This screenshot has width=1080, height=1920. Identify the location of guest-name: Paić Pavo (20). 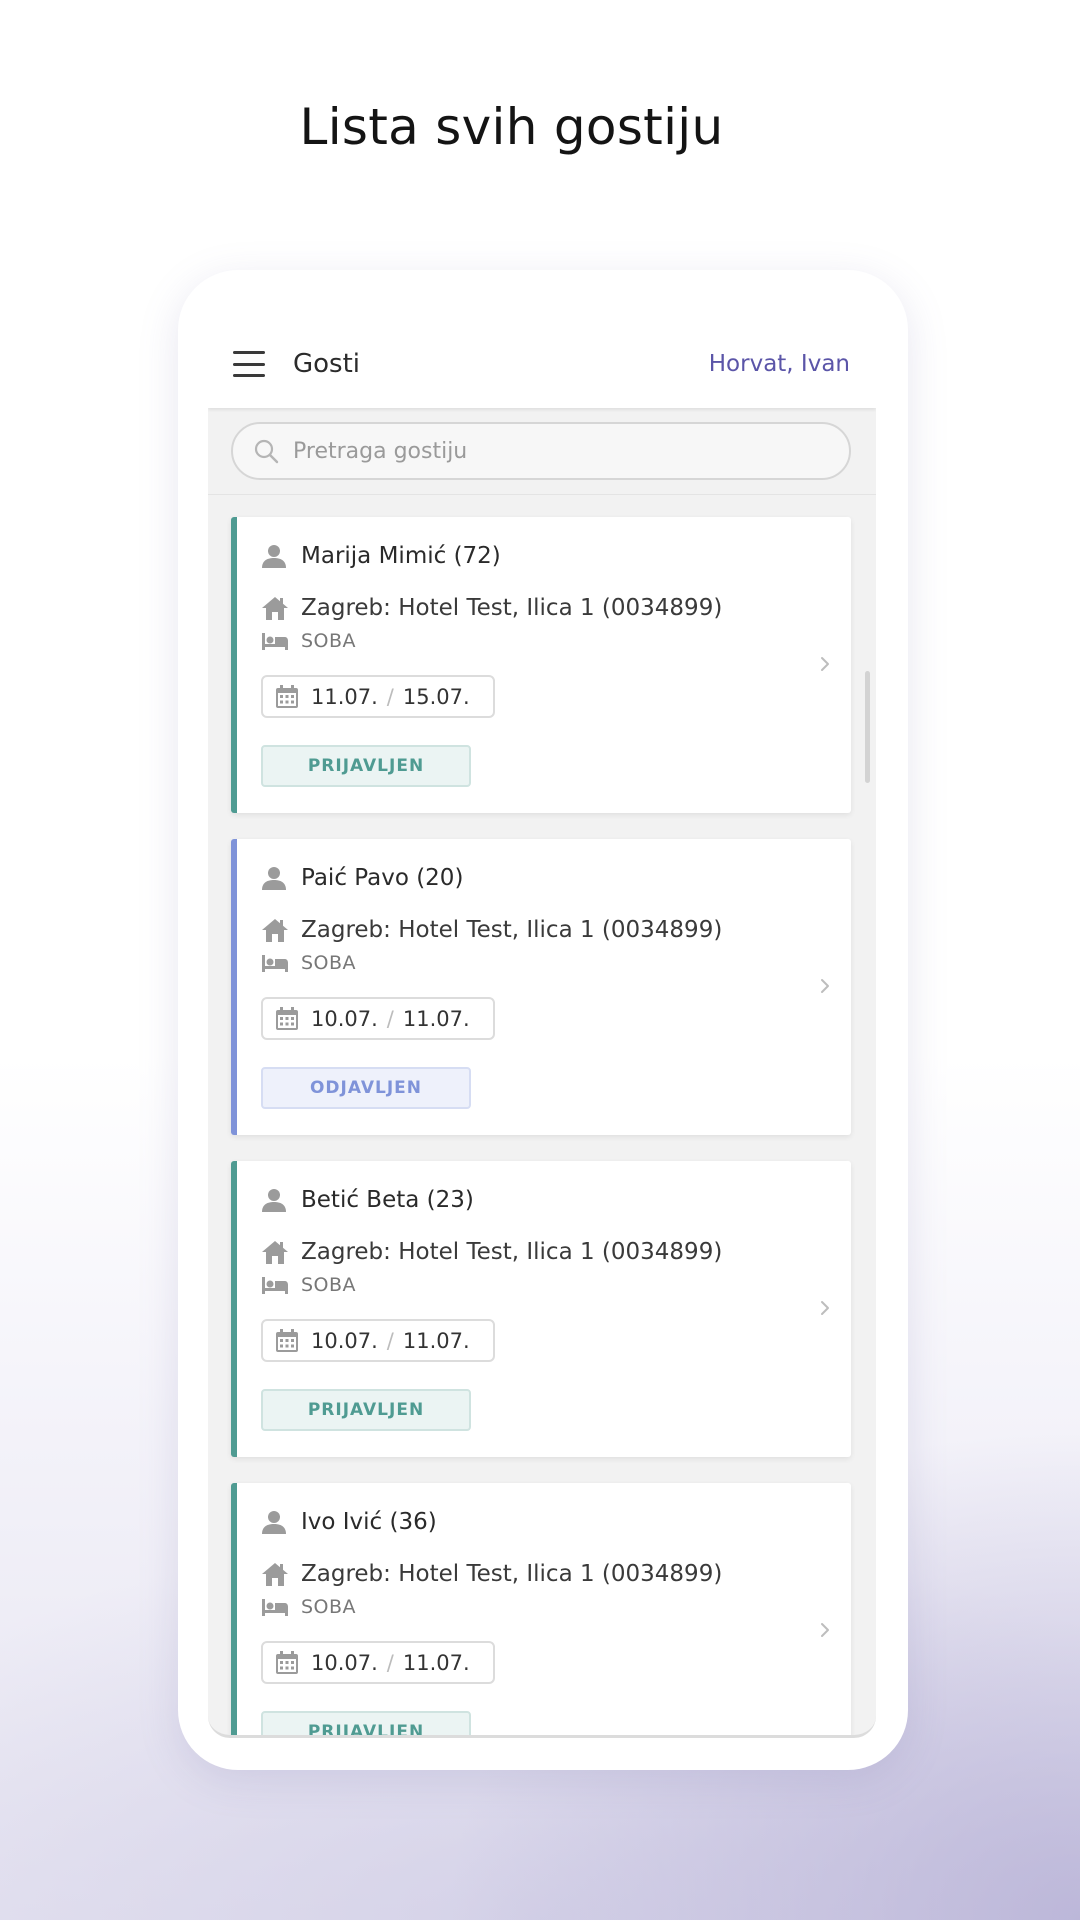
(382, 878).